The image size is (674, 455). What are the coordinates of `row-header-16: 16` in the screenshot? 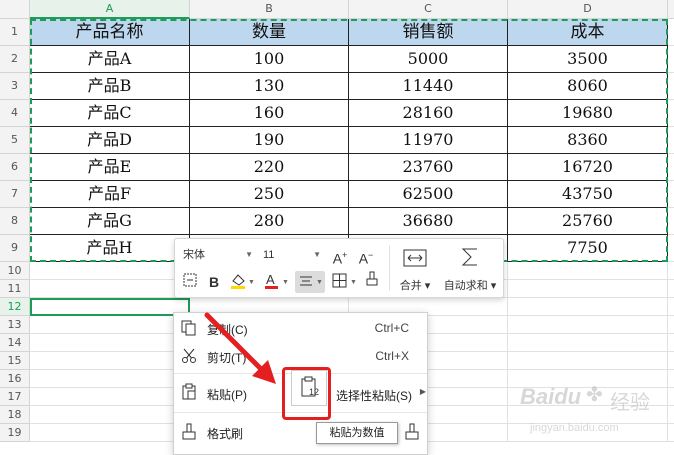 It's located at (15, 379).